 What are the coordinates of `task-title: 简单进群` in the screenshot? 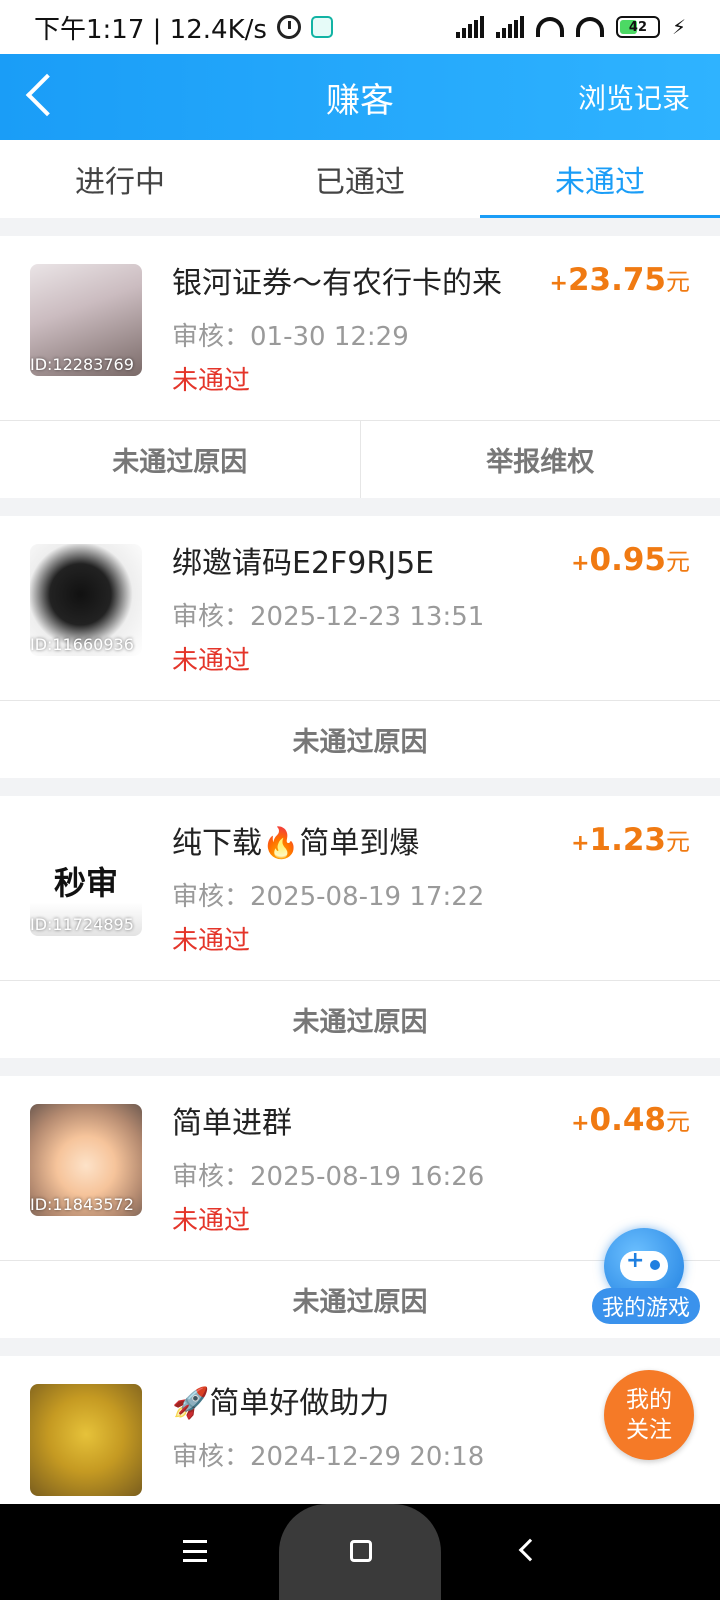 It's located at (232, 1123).